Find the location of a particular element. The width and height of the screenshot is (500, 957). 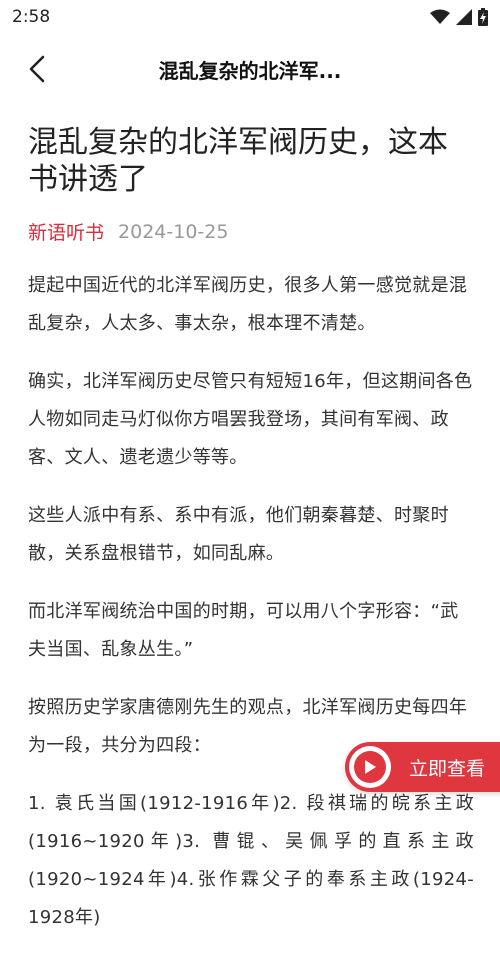

paragraph-3: 这些人派中有系、系中有派，他们朝秦暮楚、时聚时散，关系盘根错节，如同乱麻。 is located at coordinates (238, 534).